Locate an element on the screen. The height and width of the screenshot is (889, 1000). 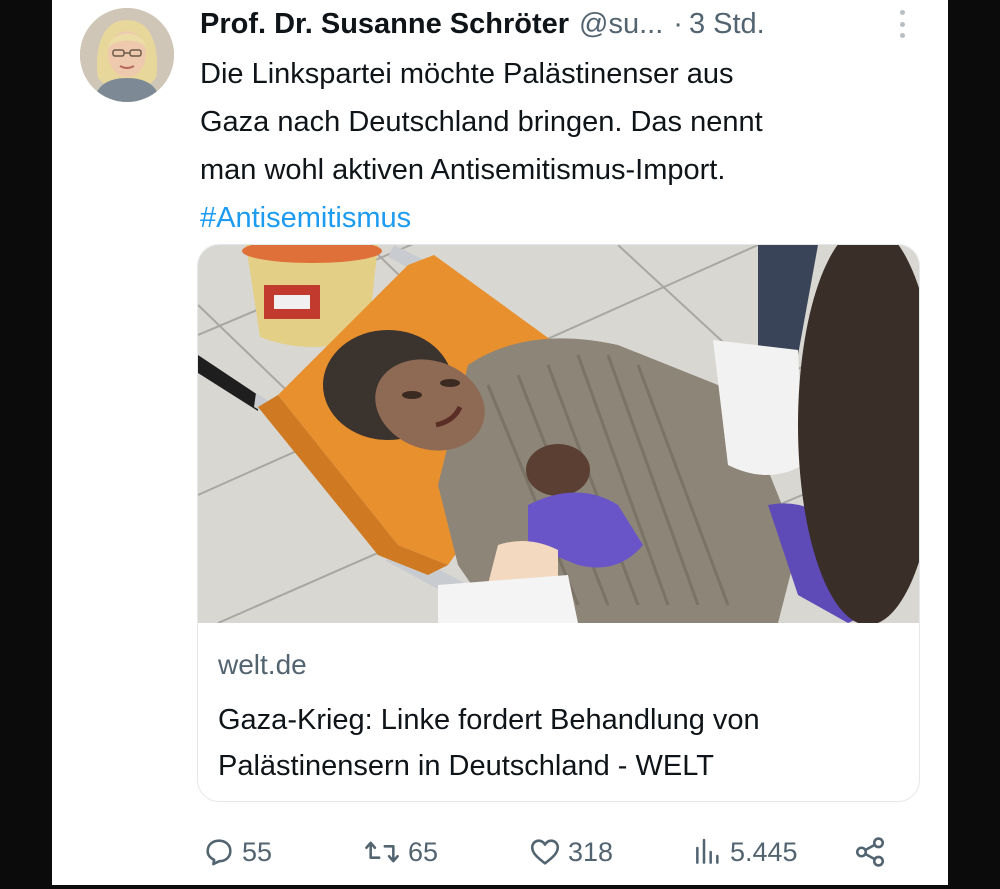
like-count: 318 is located at coordinates (591, 851).